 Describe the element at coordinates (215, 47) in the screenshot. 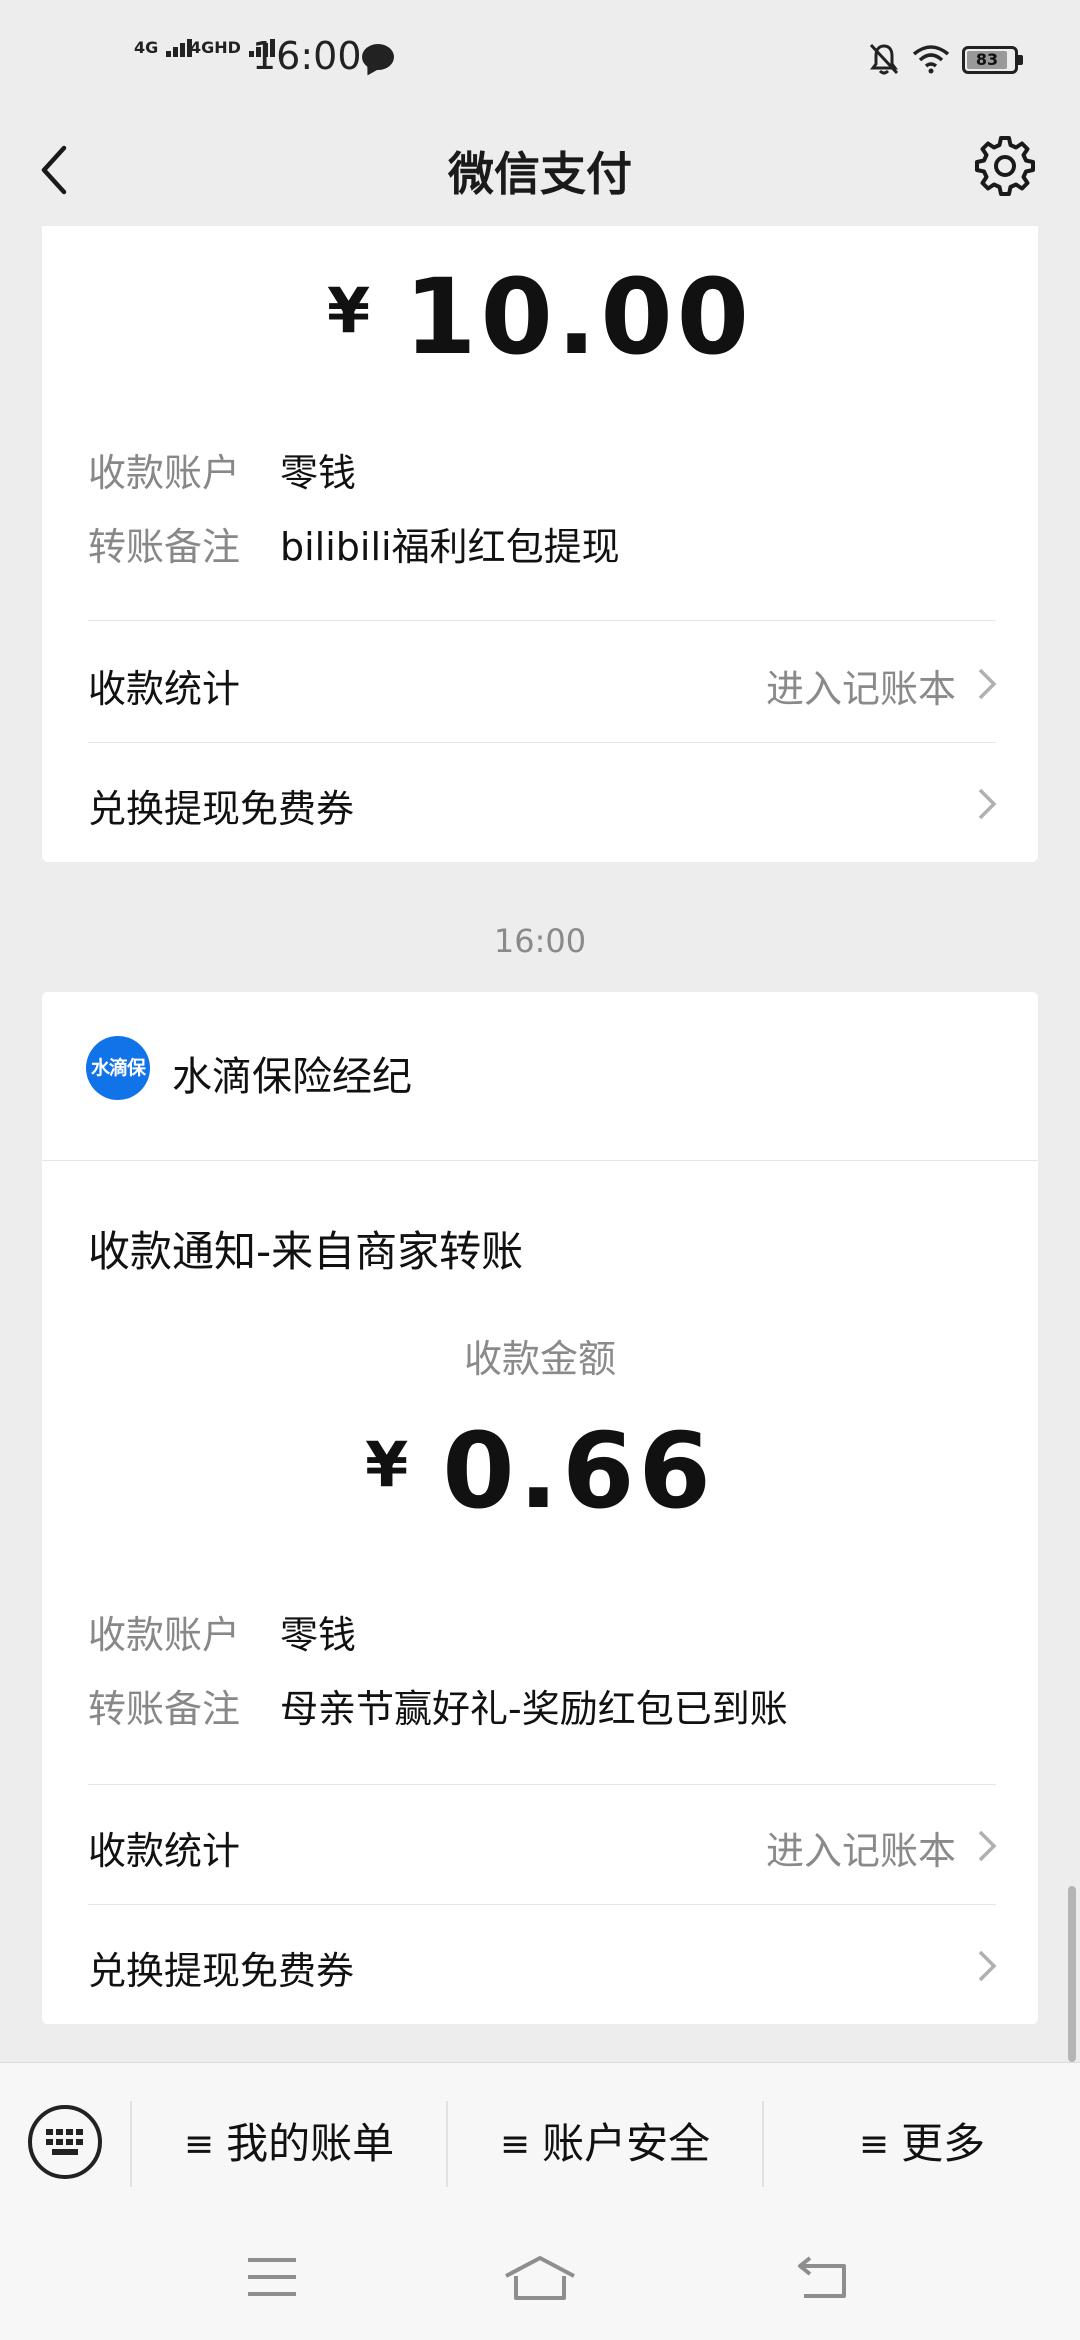

I see `signal2-text: 4GHD` at that location.